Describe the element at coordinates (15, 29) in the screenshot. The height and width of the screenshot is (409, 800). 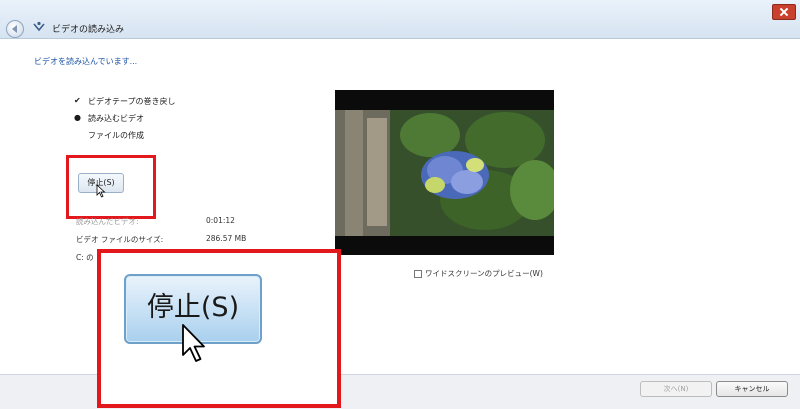
I see `back-arrow-icon` at that location.